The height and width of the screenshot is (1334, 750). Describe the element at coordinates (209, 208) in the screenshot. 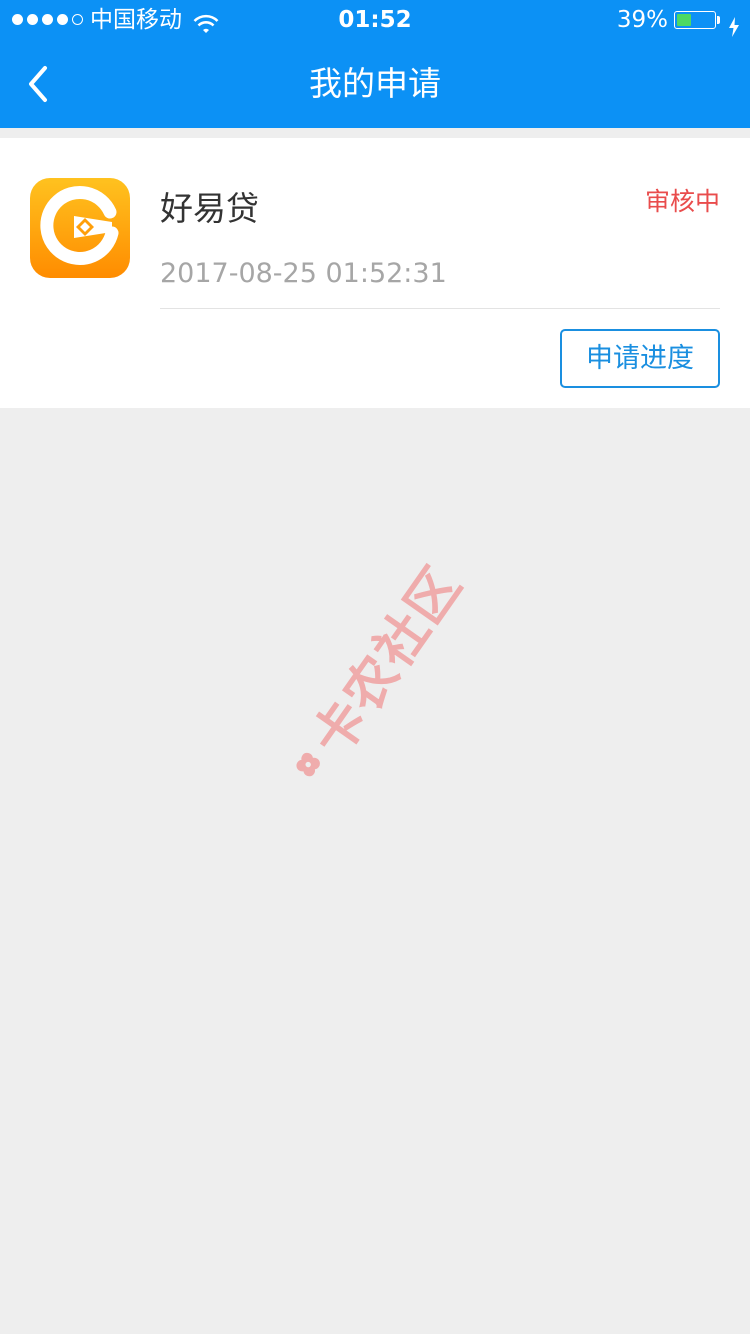

I see `app-name: 好易贷` at that location.